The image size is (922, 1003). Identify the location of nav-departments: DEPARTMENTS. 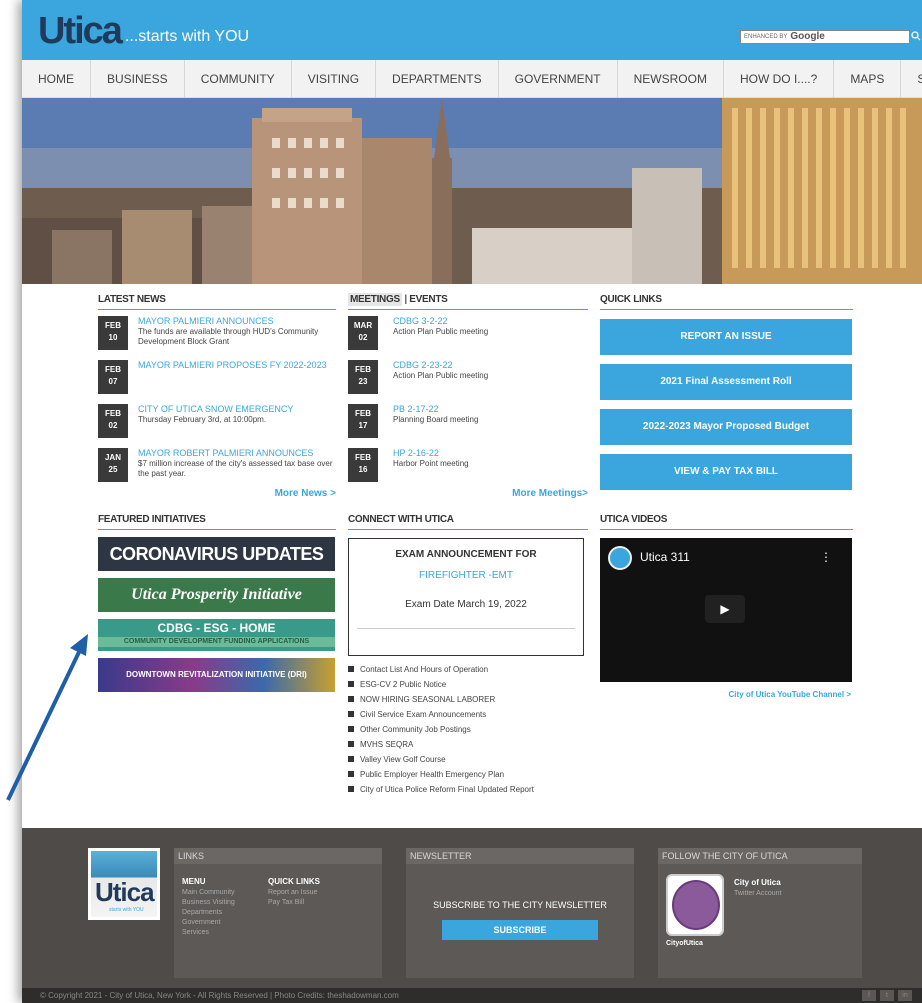
(437, 79).